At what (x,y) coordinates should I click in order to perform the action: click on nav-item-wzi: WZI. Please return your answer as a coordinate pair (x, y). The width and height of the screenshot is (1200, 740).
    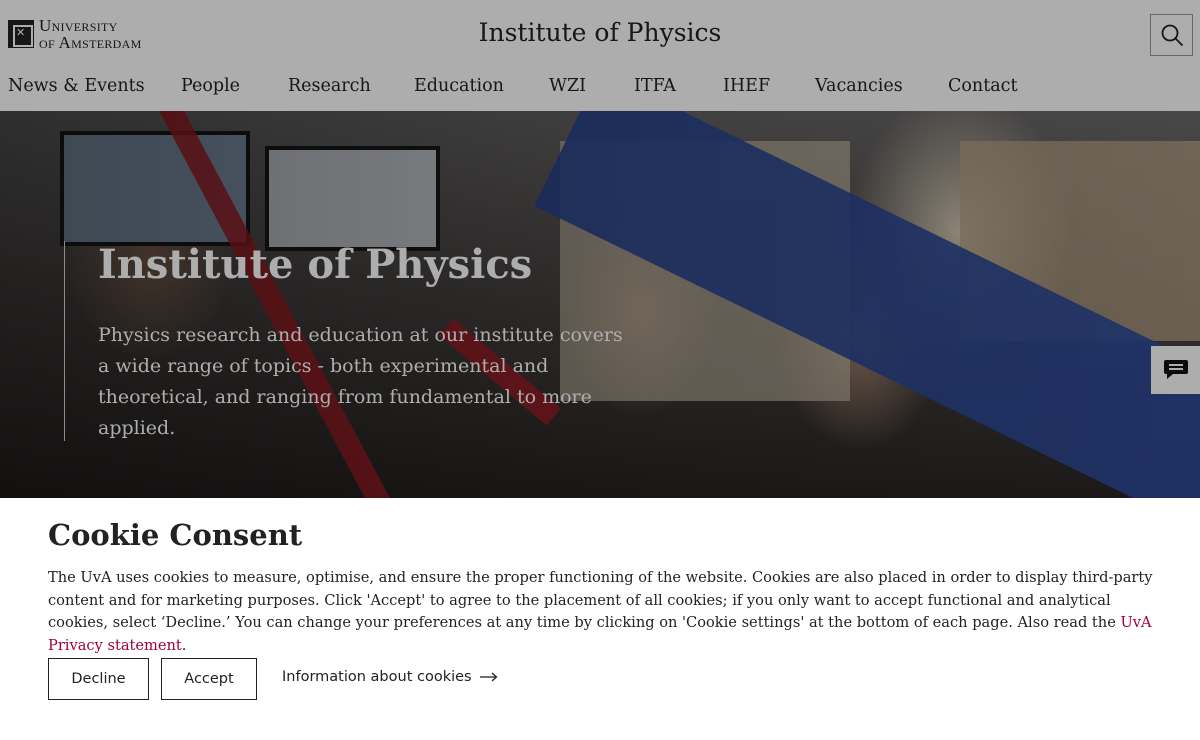
    Looking at the image, I should click on (567, 86).